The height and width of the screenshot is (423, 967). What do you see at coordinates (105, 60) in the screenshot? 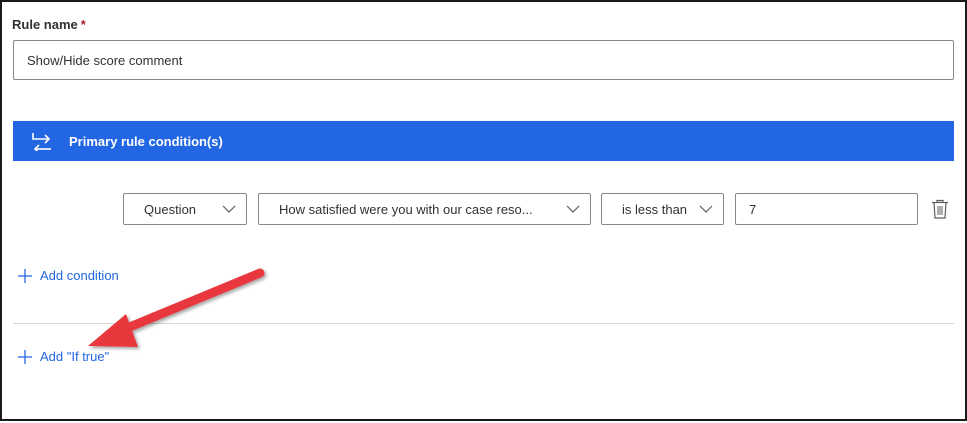
I see `rule-name-value: Show/Hide score comment` at bounding box center [105, 60].